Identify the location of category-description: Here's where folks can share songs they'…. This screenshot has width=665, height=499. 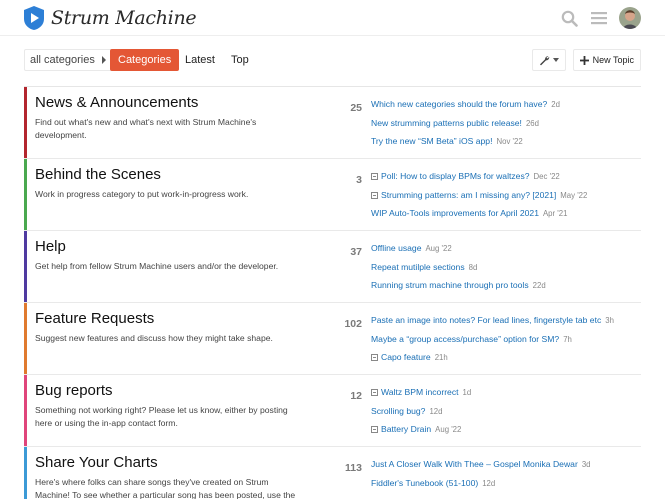
(165, 488).